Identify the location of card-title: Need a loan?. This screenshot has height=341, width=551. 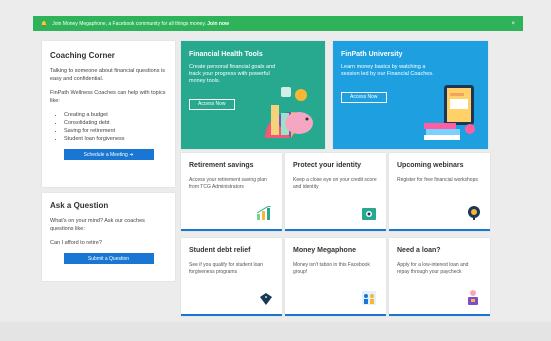
(419, 250).